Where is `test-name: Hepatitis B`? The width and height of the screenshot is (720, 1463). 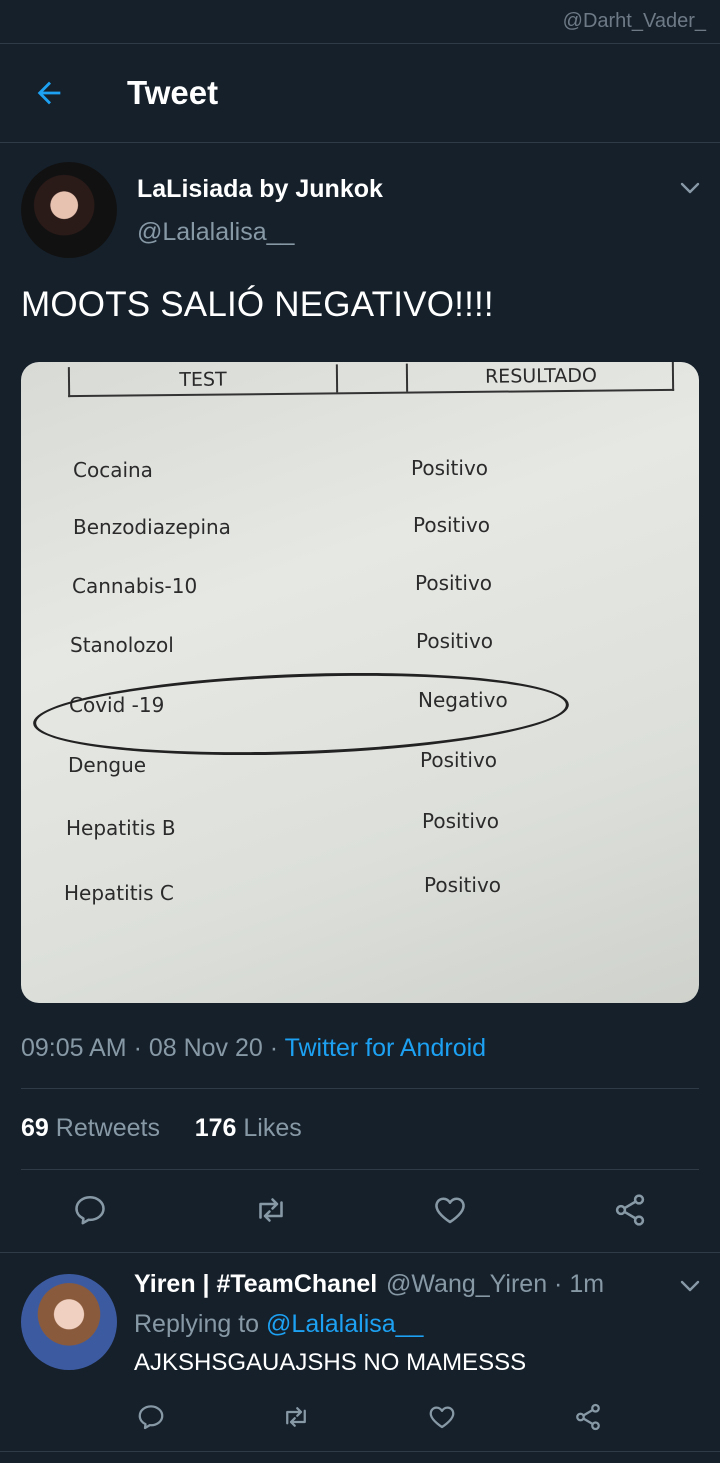
test-name: Hepatitis B is located at coordinates (121, 828).